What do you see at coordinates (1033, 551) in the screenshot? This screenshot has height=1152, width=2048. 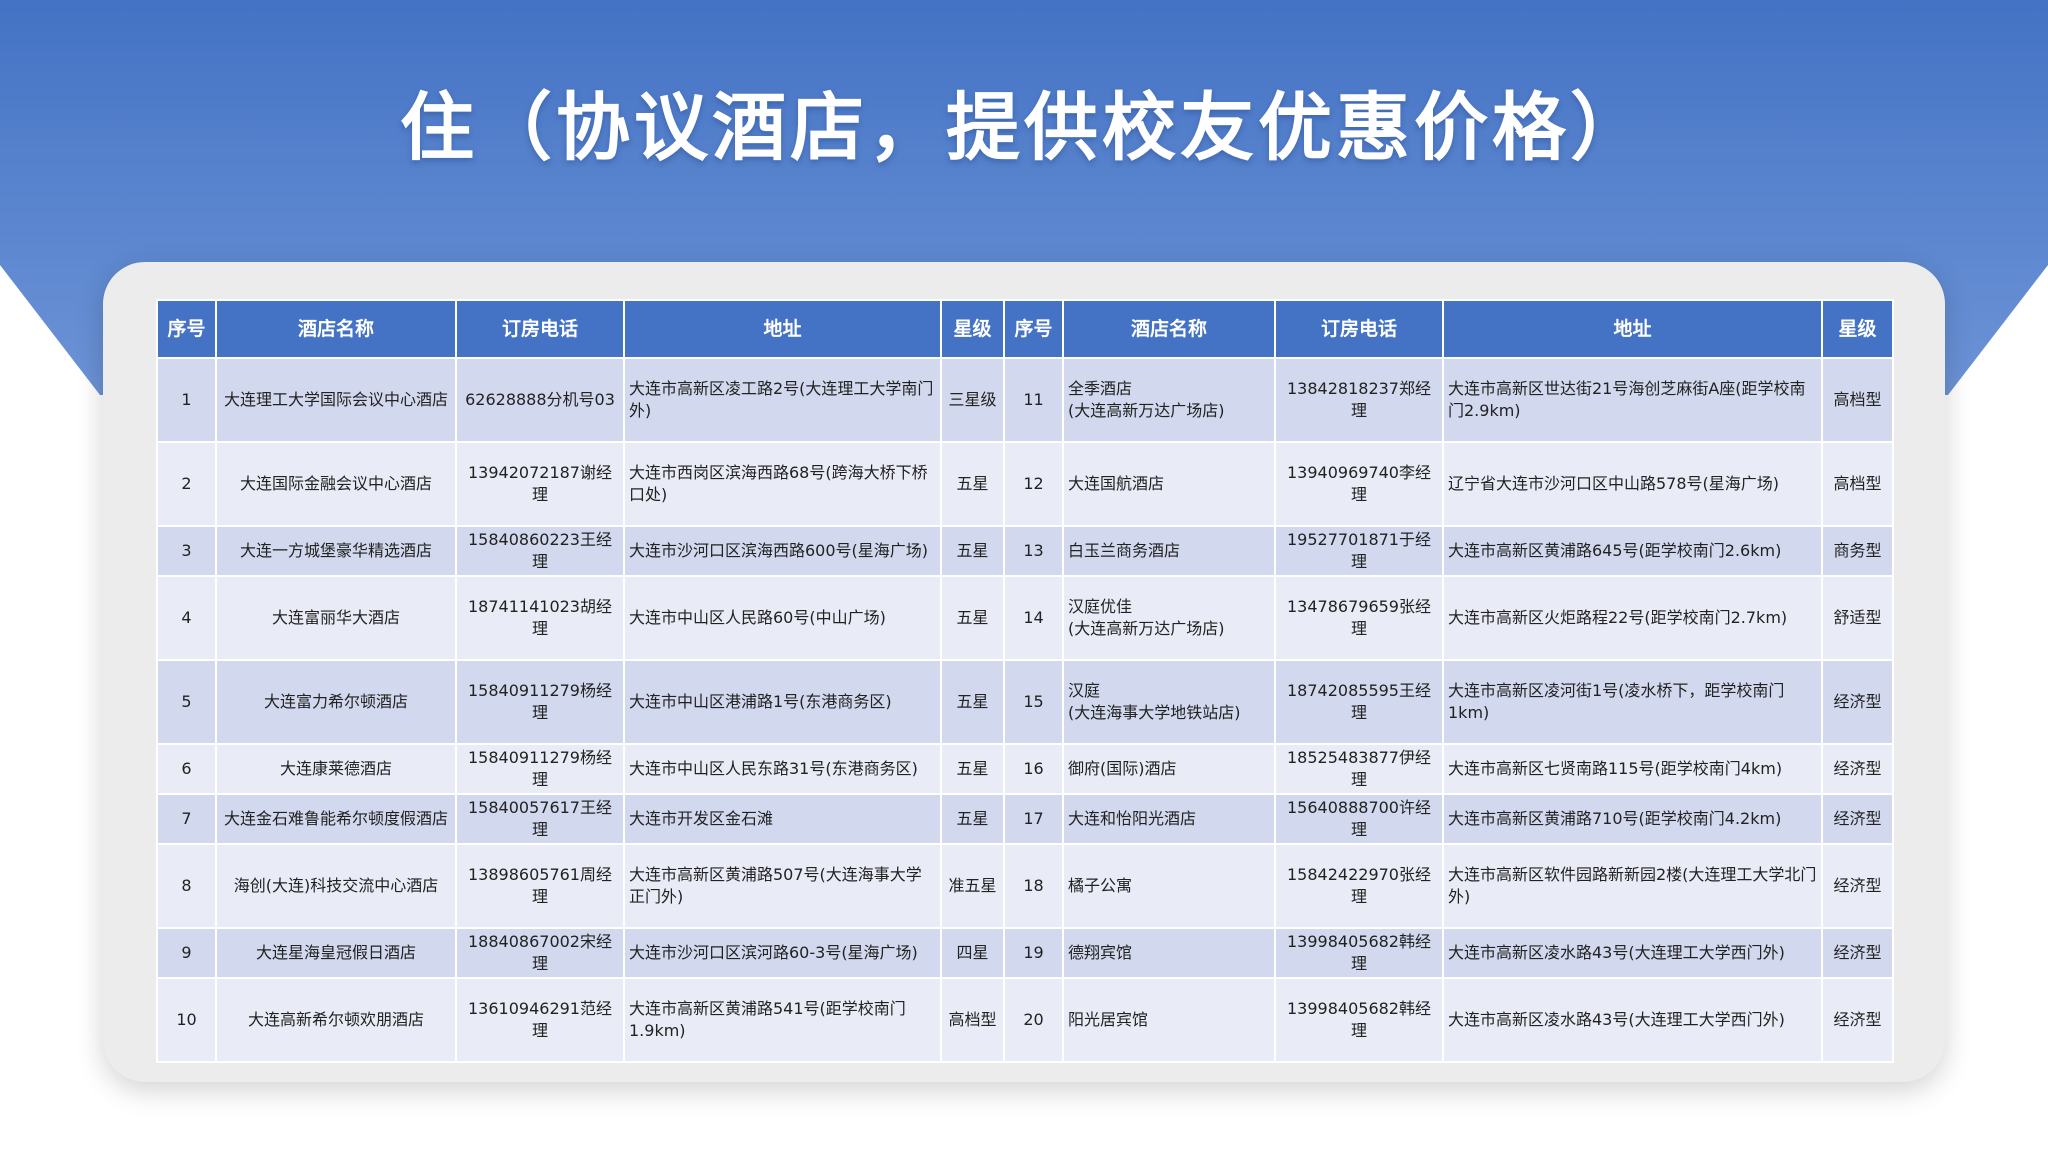 I see `row-number: 13` at bounding box center [1033, 551].